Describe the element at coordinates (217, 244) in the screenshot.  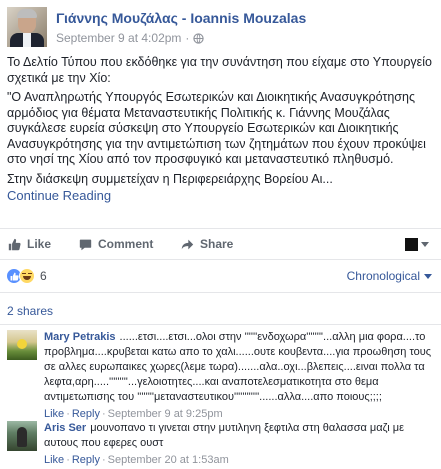
I see `share-label: Share` at that location.